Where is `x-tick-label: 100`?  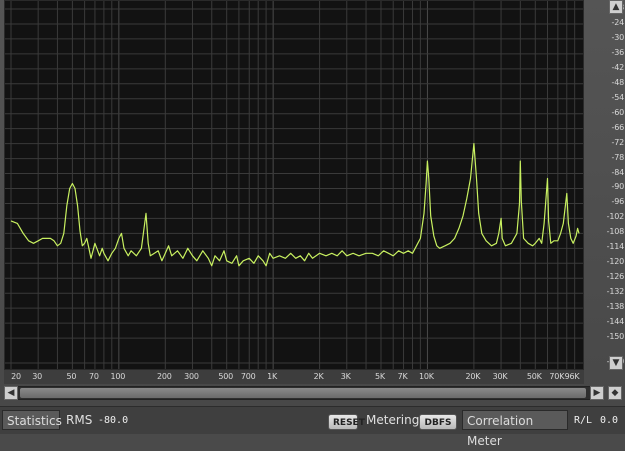 x-tick-label: 100 is located at coordinates (118, 376).